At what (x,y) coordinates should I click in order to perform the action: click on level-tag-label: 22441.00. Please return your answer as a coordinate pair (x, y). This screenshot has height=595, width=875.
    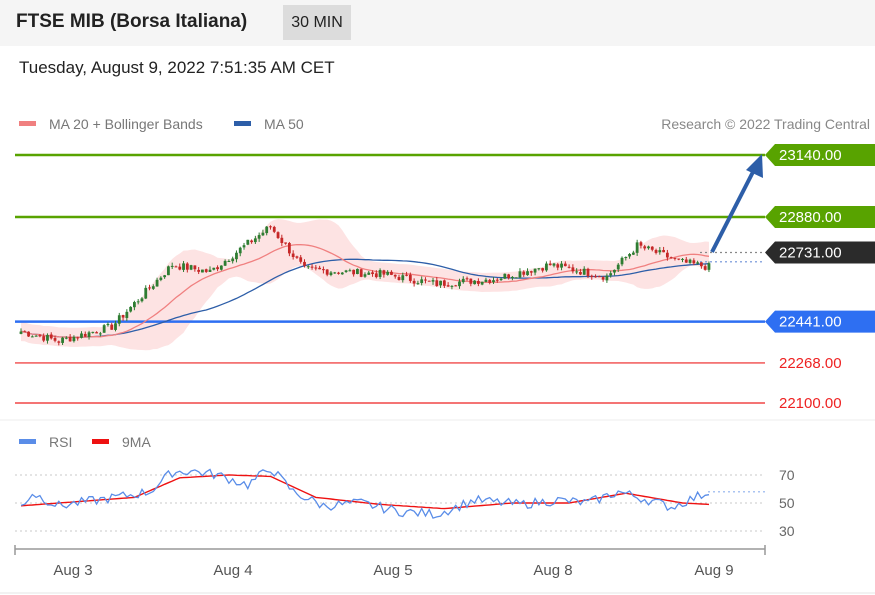
    Looking at the image, I should click on (810, 322).